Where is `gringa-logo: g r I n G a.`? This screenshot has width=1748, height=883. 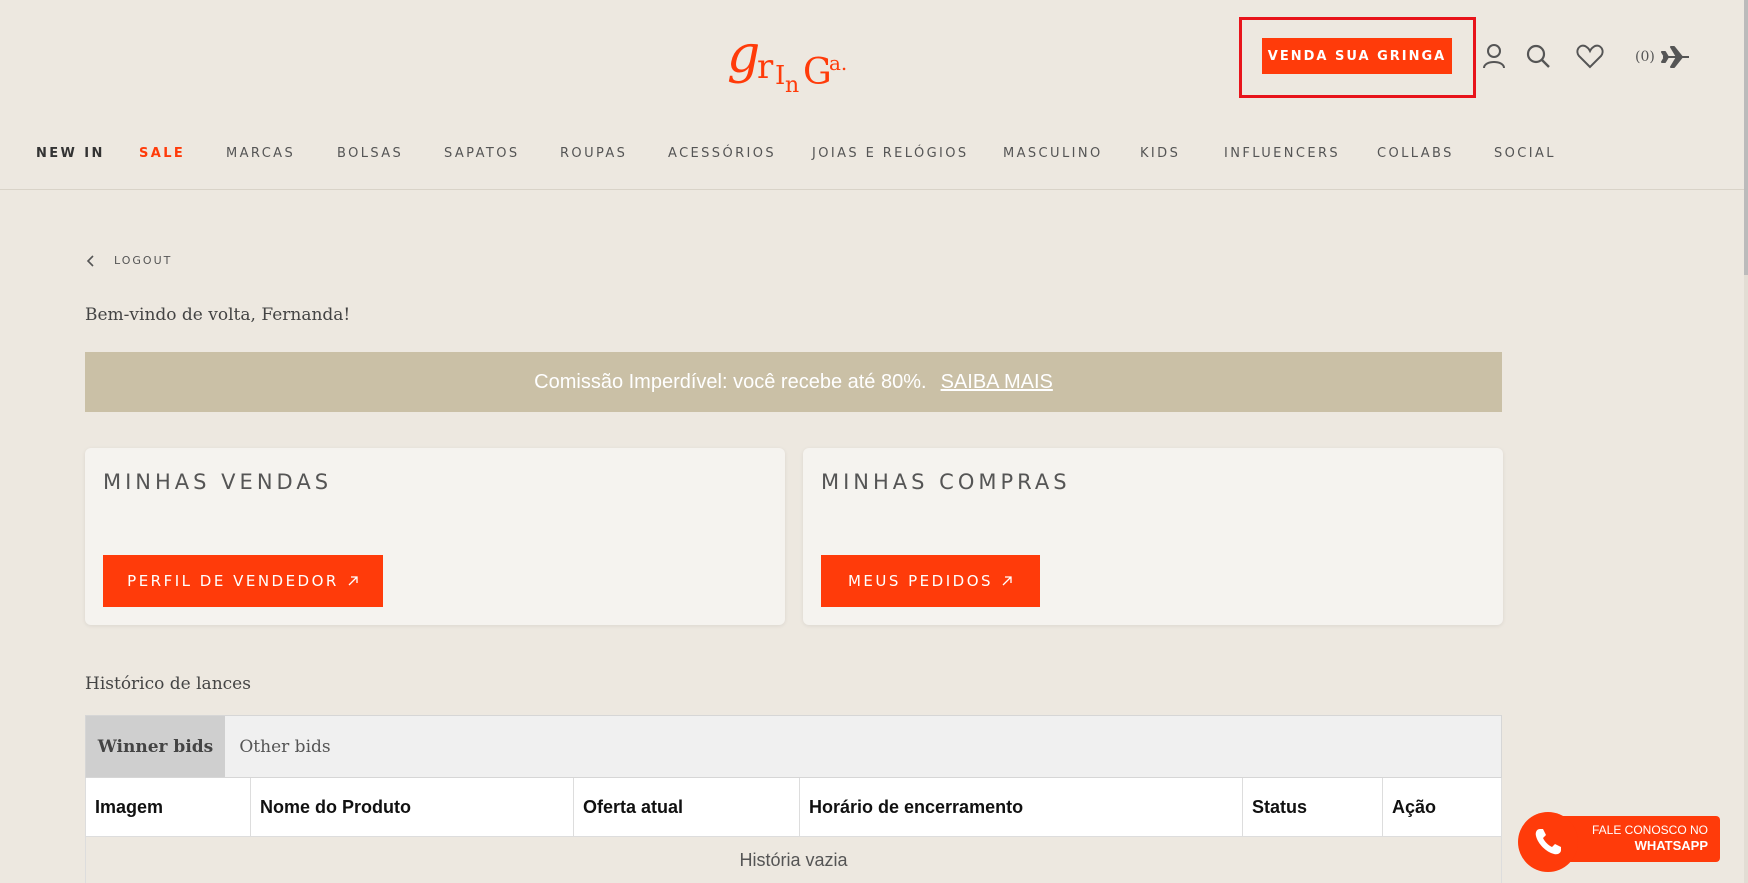
gringa-logo: g r I n G a. is located at coordinates (795, 58).